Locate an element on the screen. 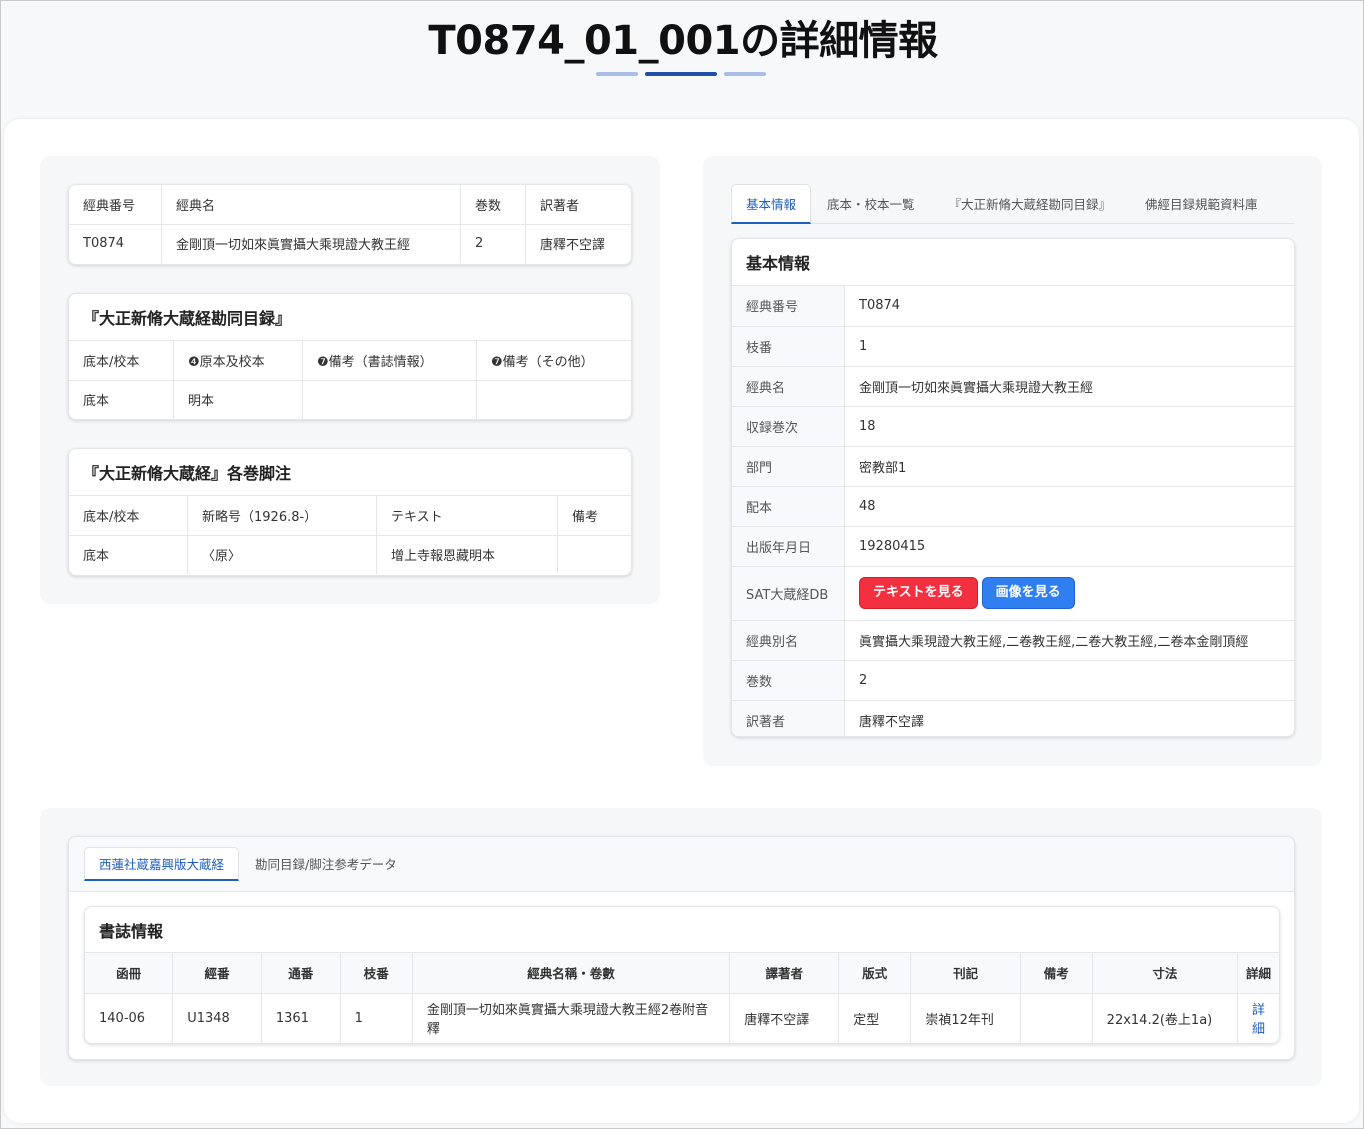 The image size is (1364, 1129). tab-base-collation-list: 底本・校本一覧 is located at coordinates (871, 203).